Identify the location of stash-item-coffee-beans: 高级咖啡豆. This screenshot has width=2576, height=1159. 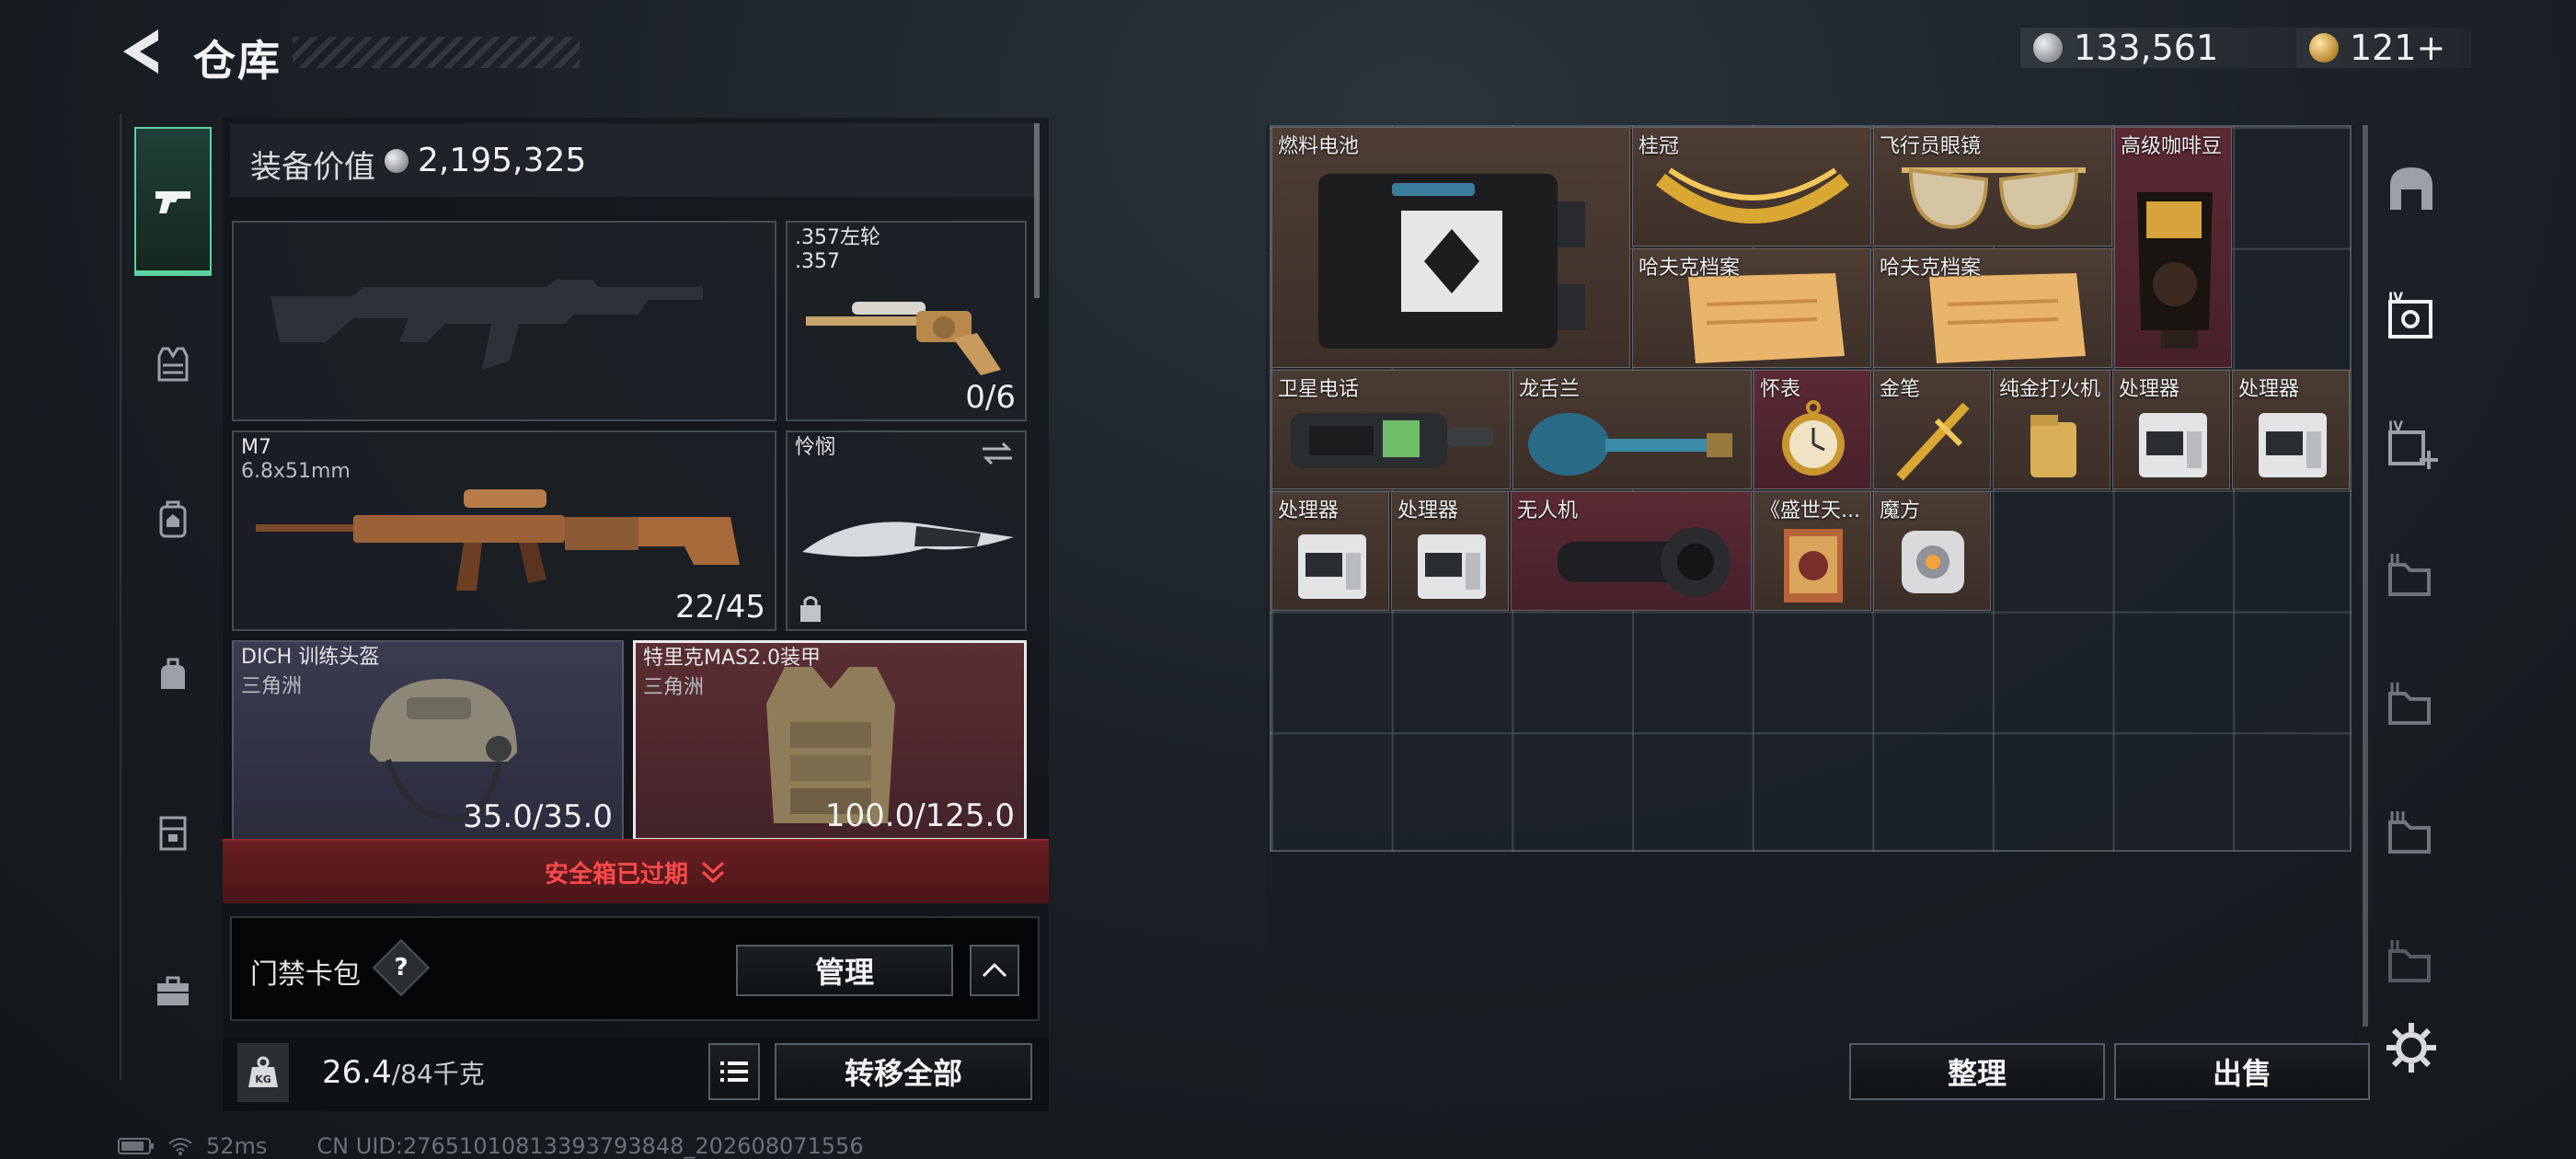
(2173, 247).